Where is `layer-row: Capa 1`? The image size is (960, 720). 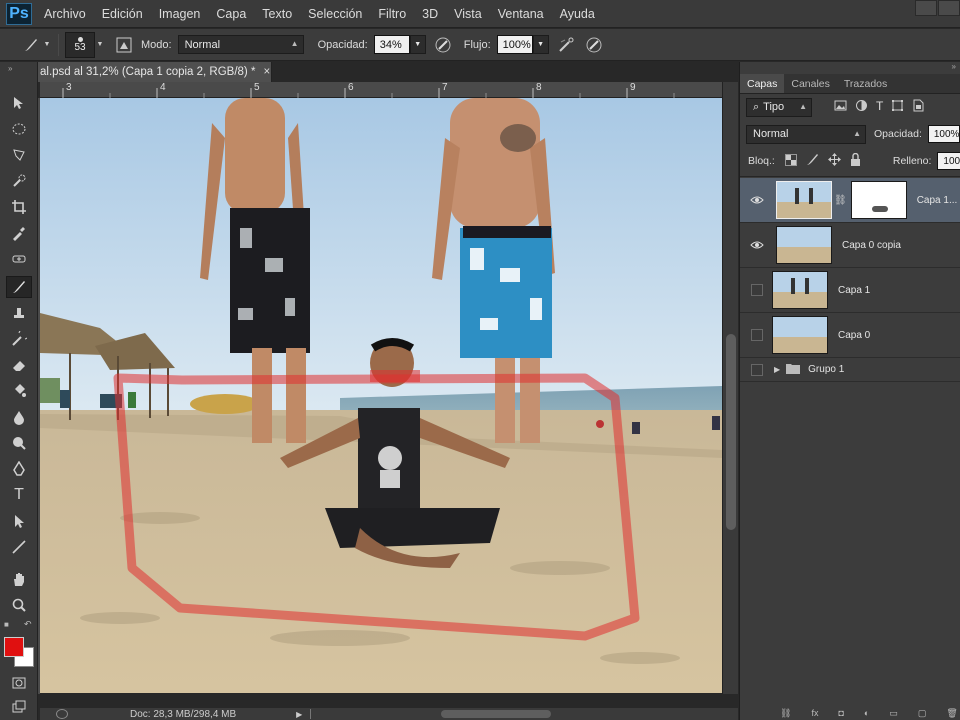 layer-row: Capa 1 is located at coordinates (850, 290).